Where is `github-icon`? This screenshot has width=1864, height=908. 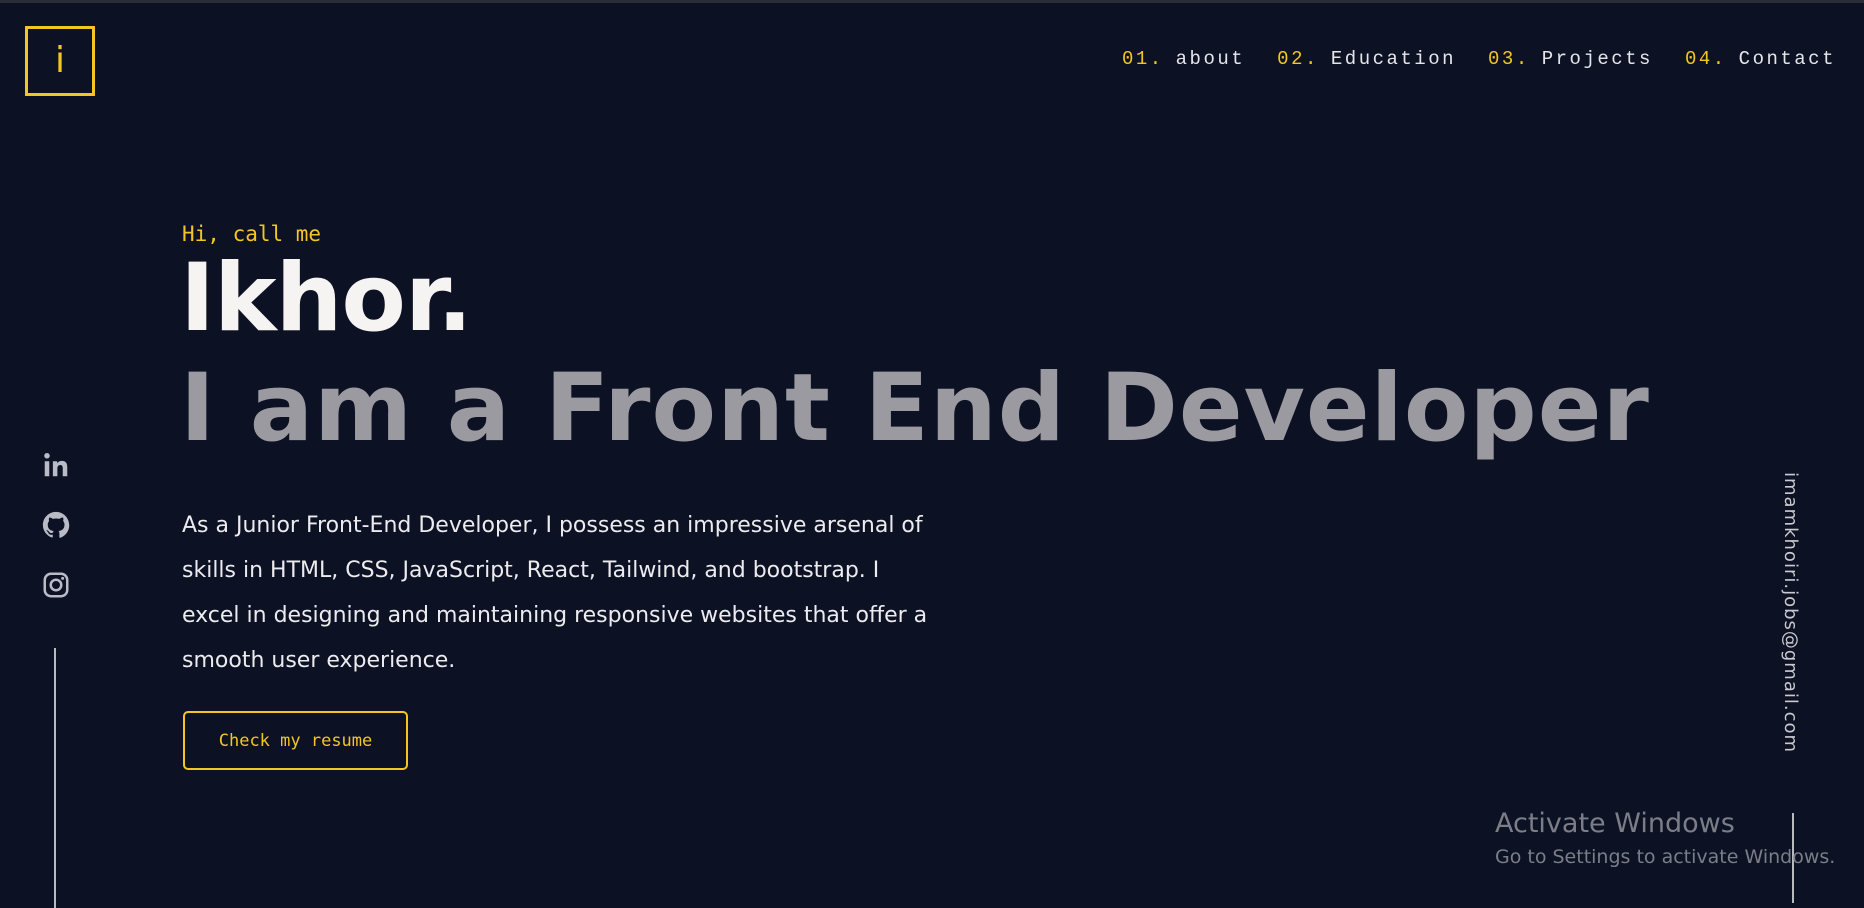 github-icon is located at coordinates (56, 525).